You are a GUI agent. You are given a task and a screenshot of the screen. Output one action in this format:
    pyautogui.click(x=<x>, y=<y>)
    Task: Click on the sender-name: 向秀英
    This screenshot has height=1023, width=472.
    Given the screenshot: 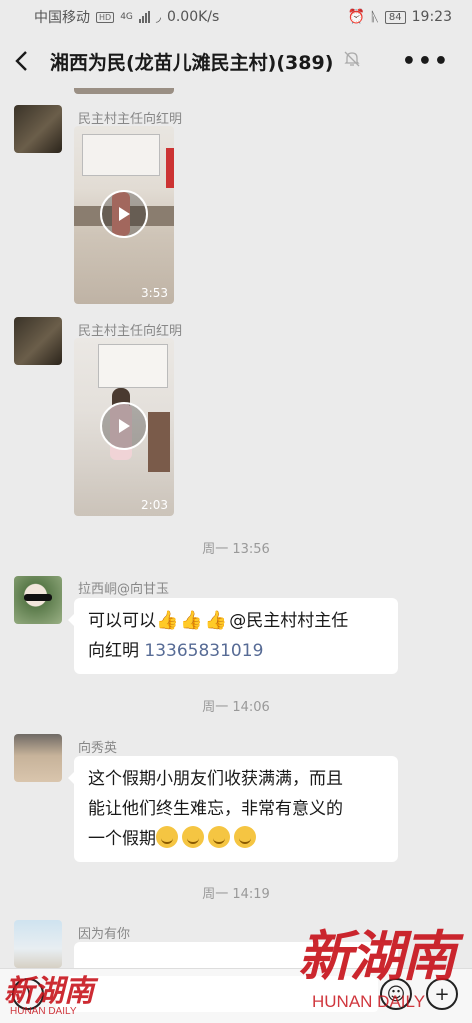 What is the action you would take?
    pyautogui.click(x=98, y=748)
    